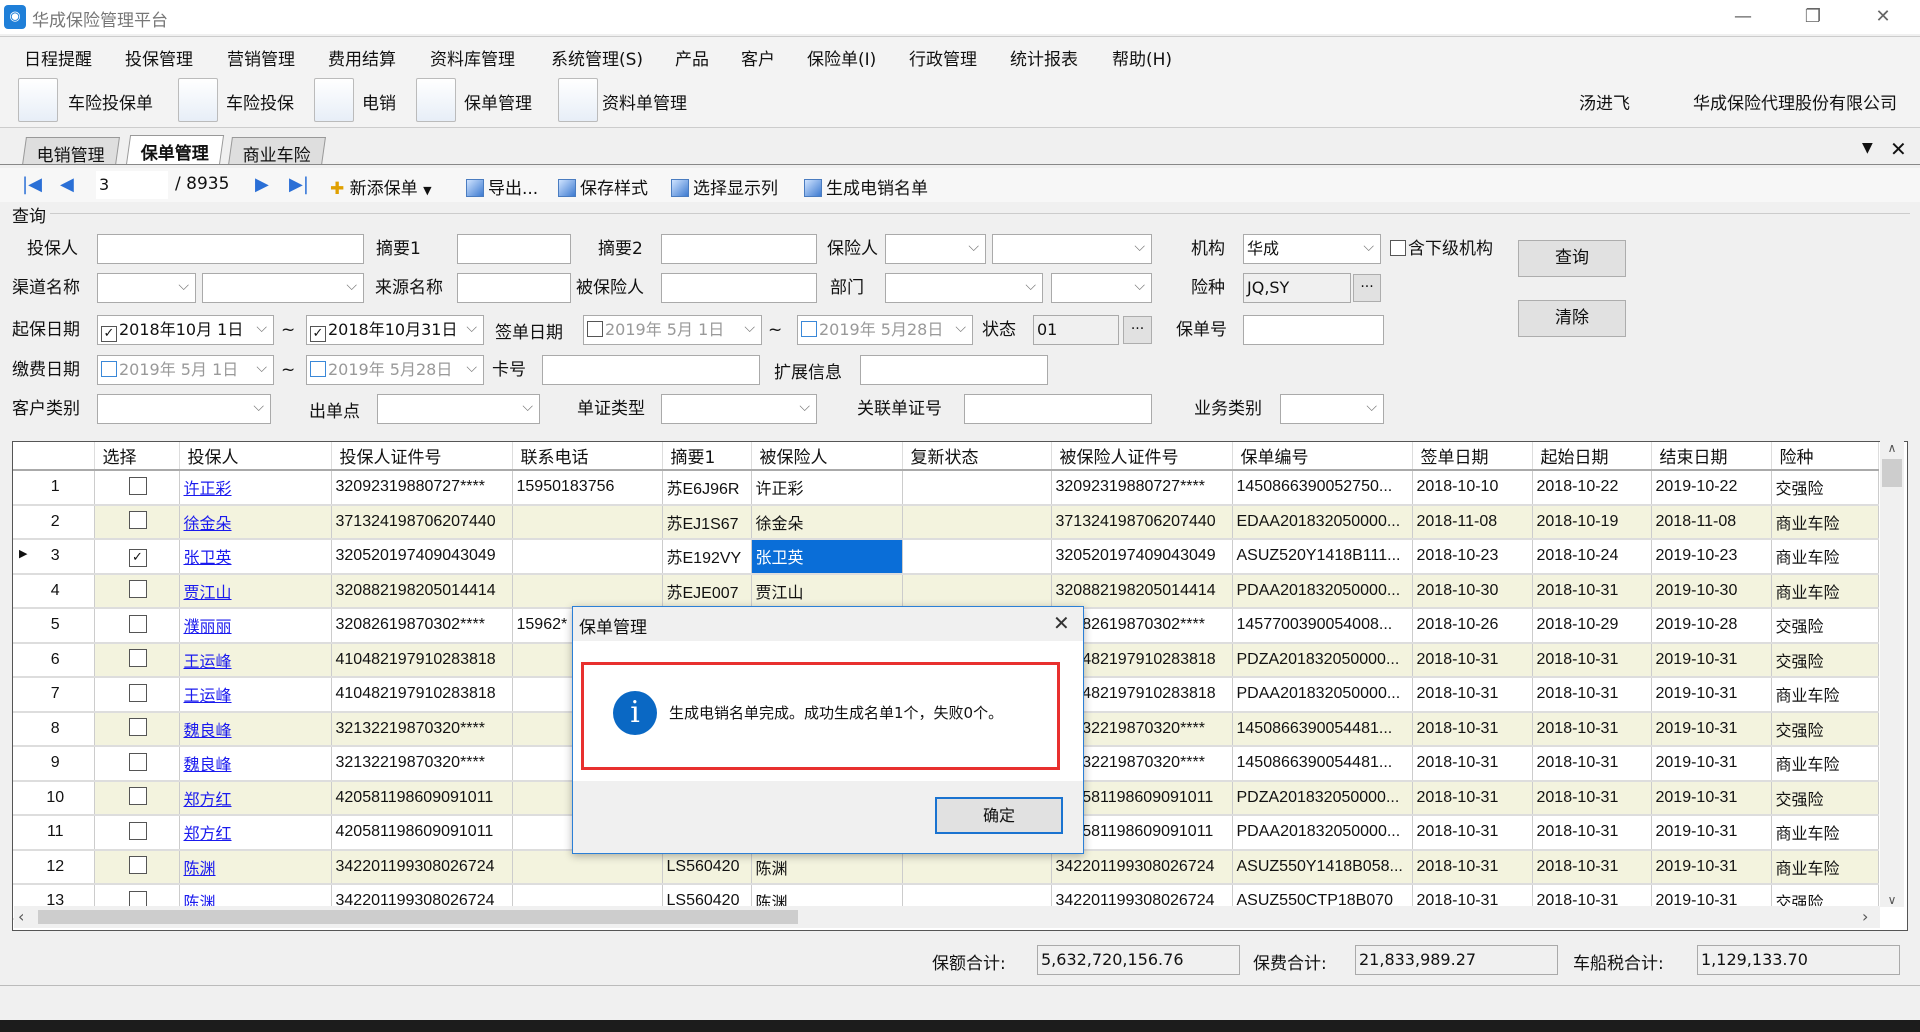 This screenshot has width=1920, height=1032. Describe the element at coordinates (58, 57) in the screenshot. I see `menu-schedule: 日程提醒` at that location.